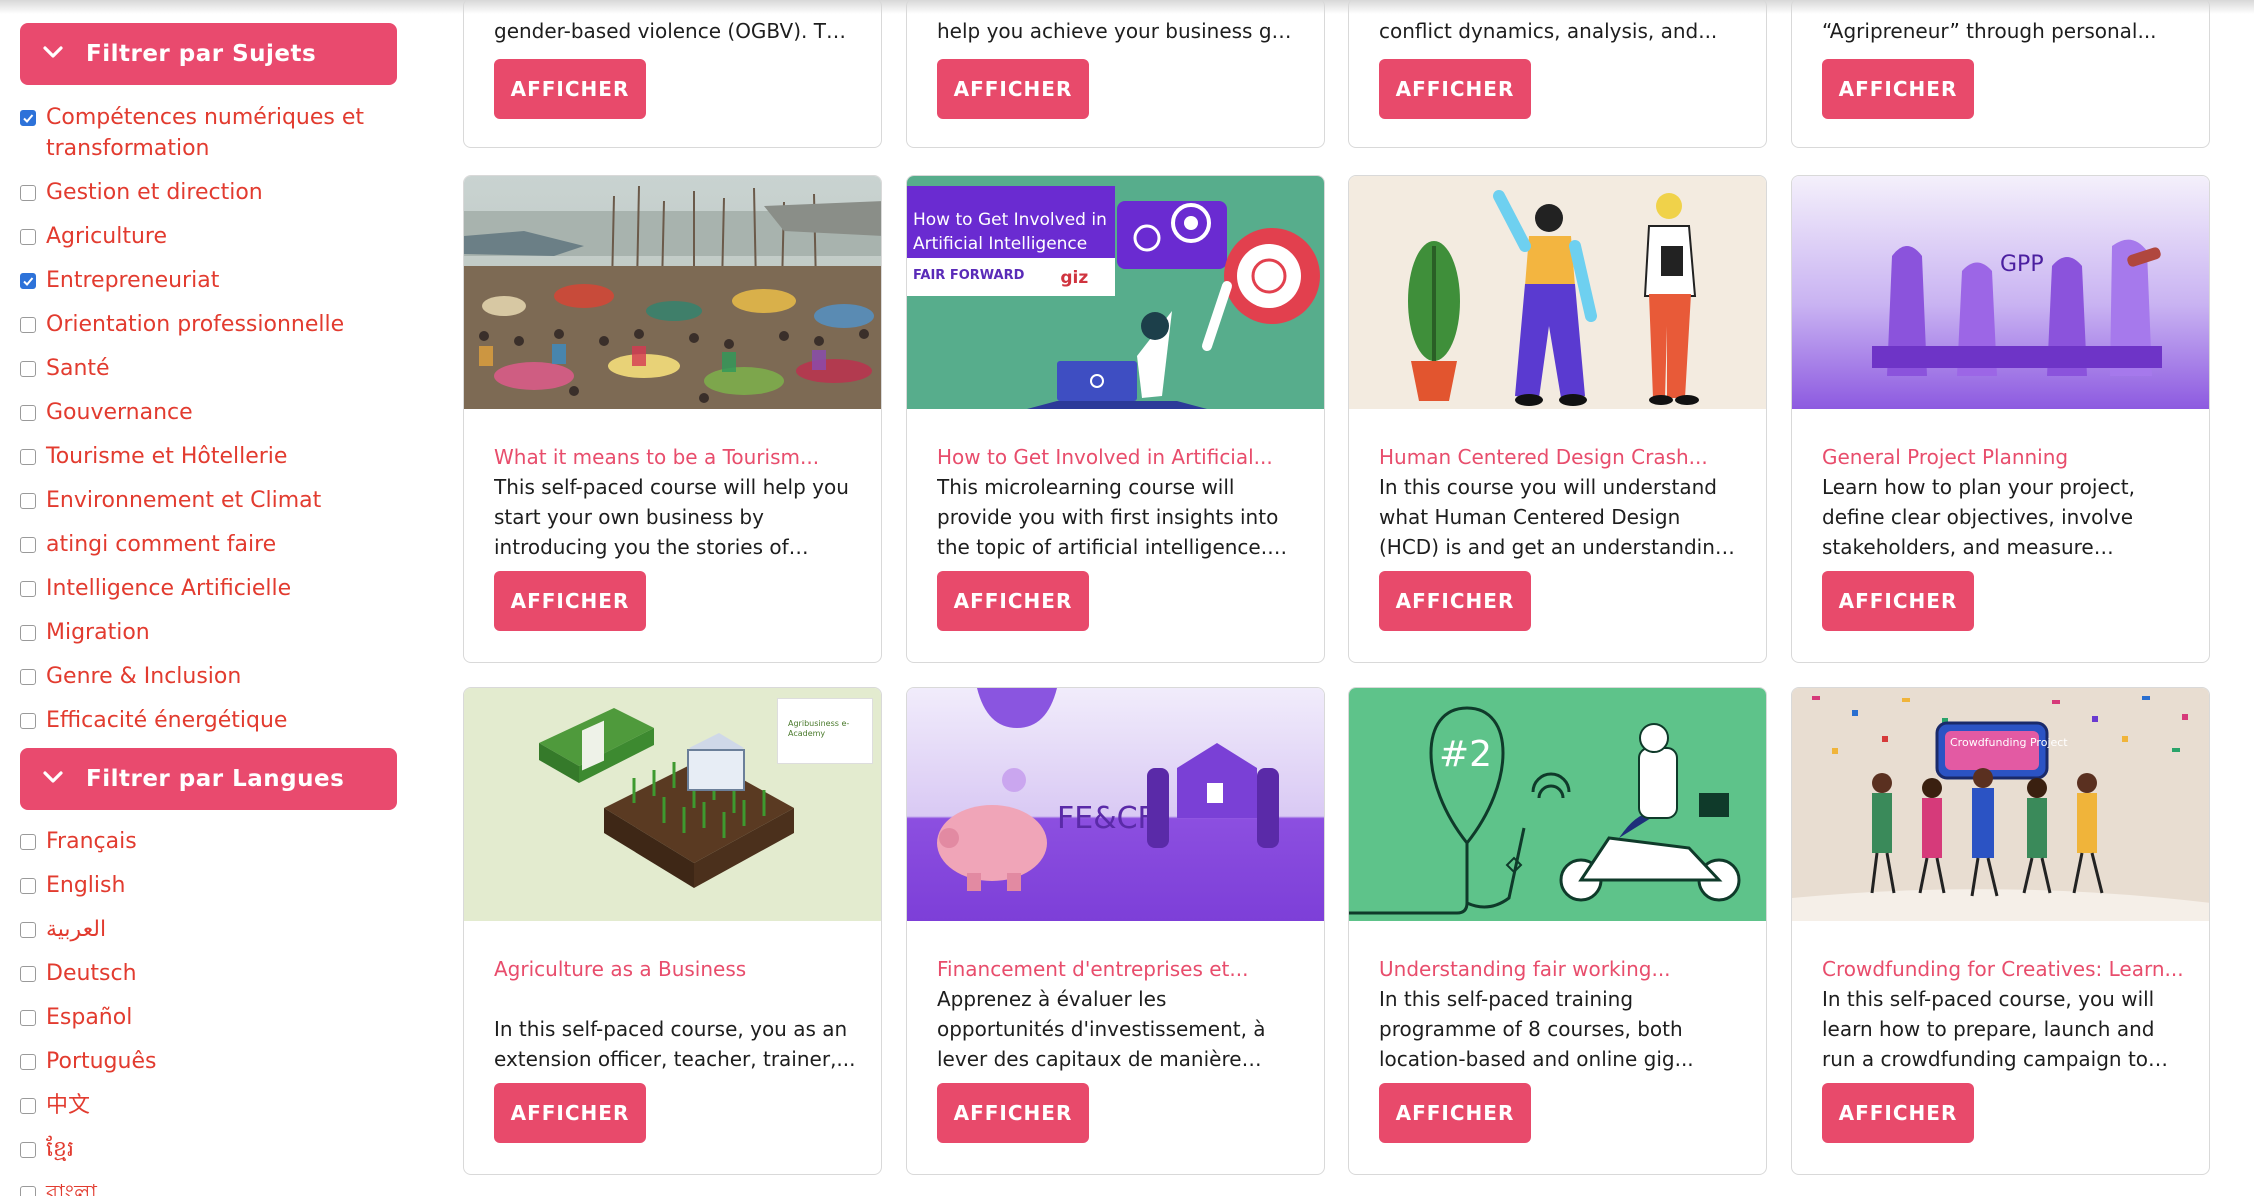 The width and height of the screenshot is (2254, 1196). Describe the element at coordinates (215, 412) in the screenshot. I see `subject-filter-option: Gouvernance` at that location.